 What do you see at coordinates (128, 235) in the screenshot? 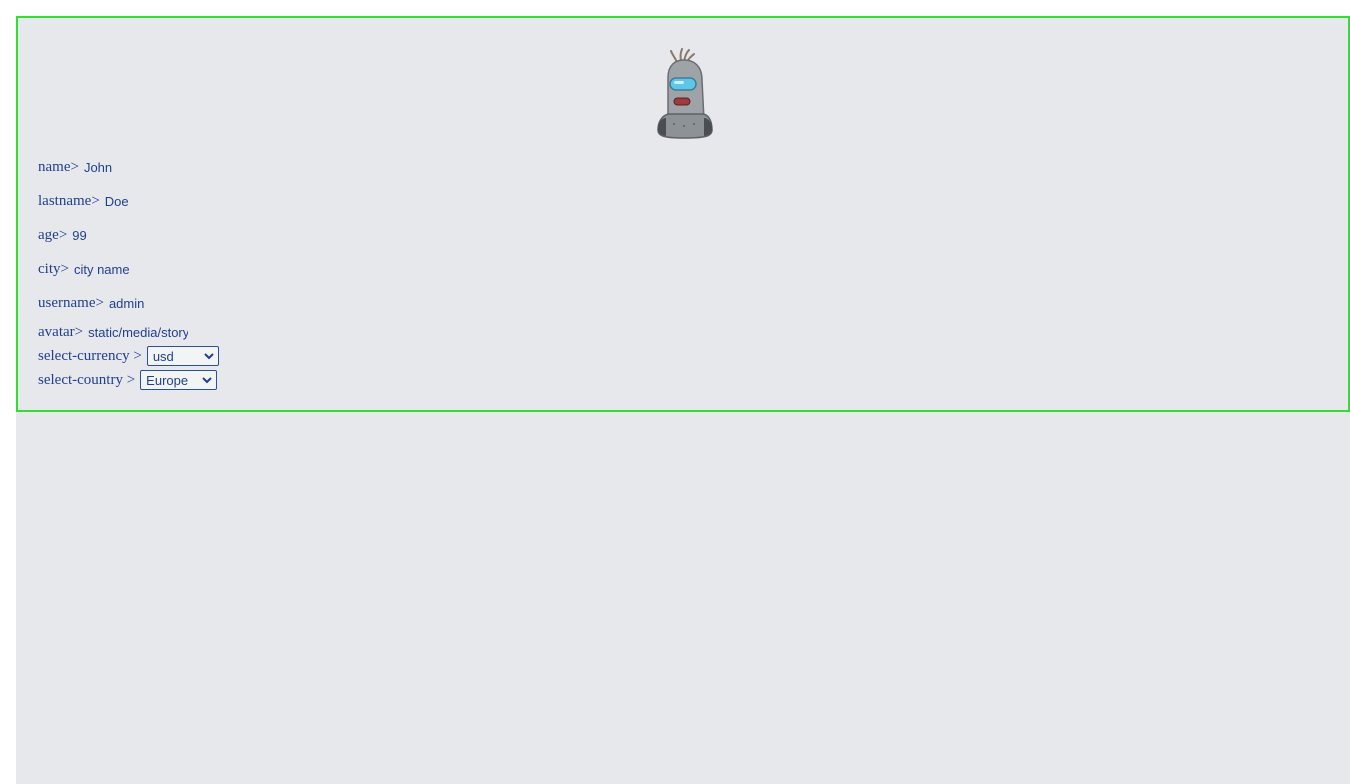
I see `field-age: age> 99` at bounding box center [128, 235].